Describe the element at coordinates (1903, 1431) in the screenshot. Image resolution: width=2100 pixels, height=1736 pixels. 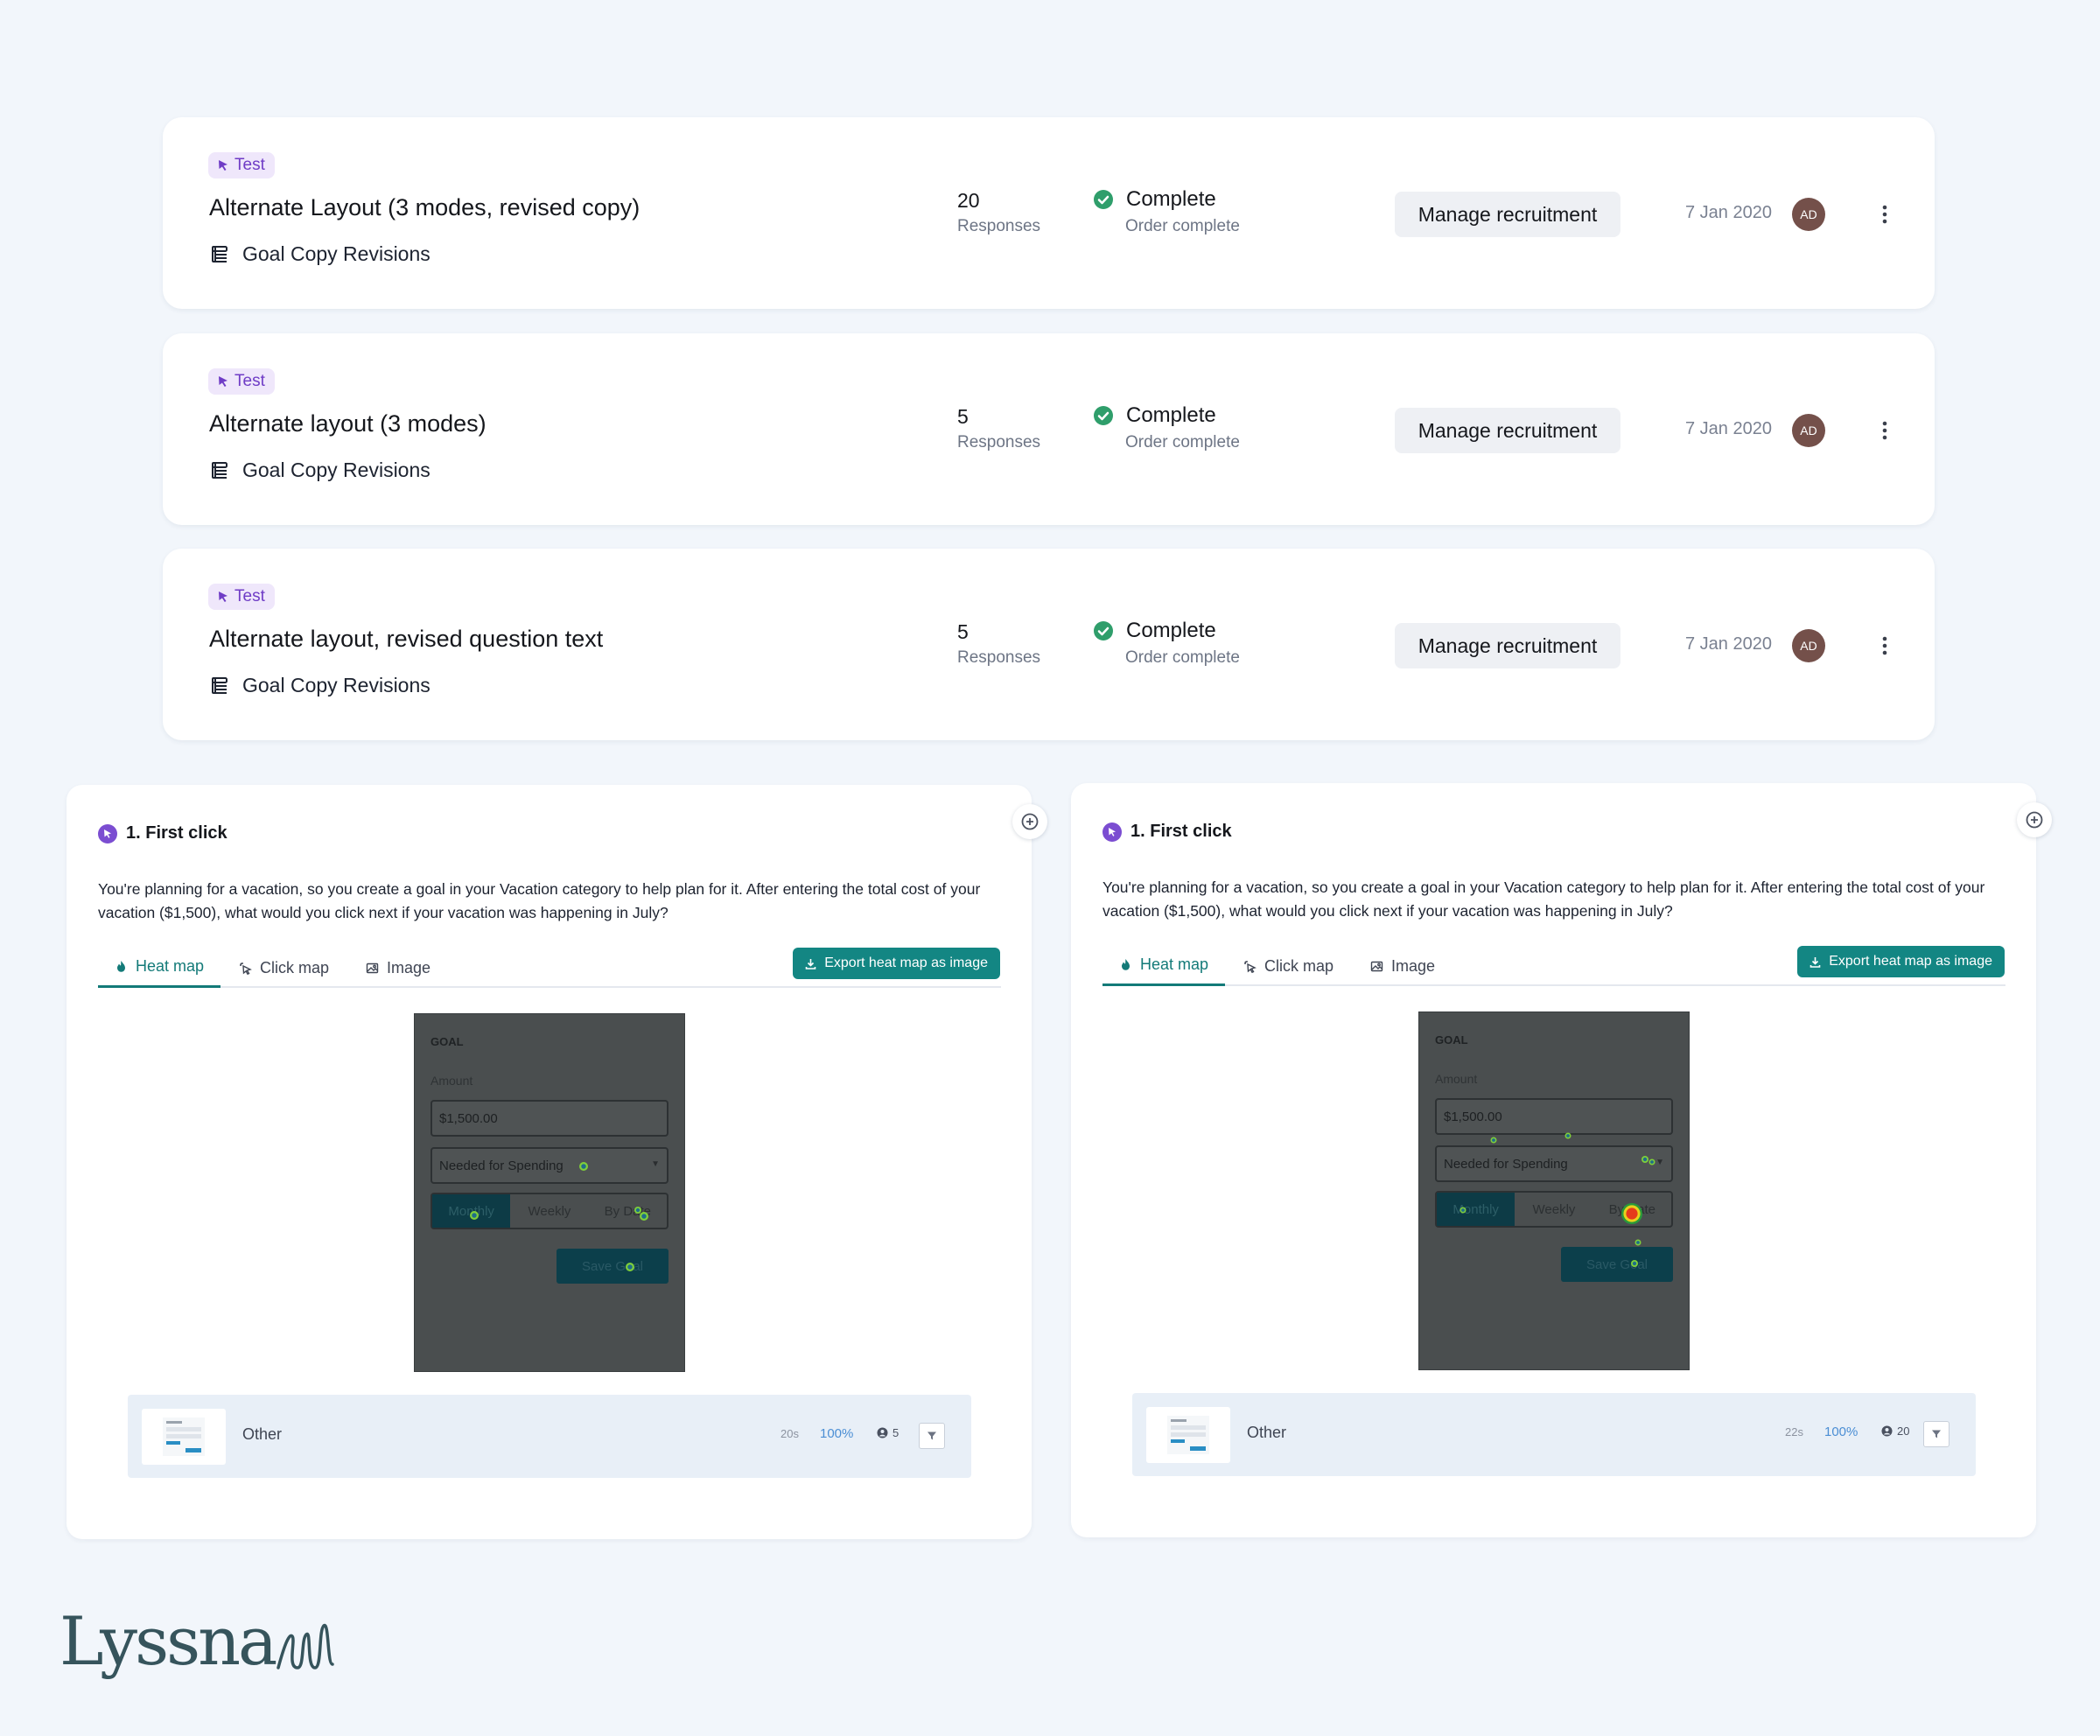
I see `result-participants-count: 20` at that location.